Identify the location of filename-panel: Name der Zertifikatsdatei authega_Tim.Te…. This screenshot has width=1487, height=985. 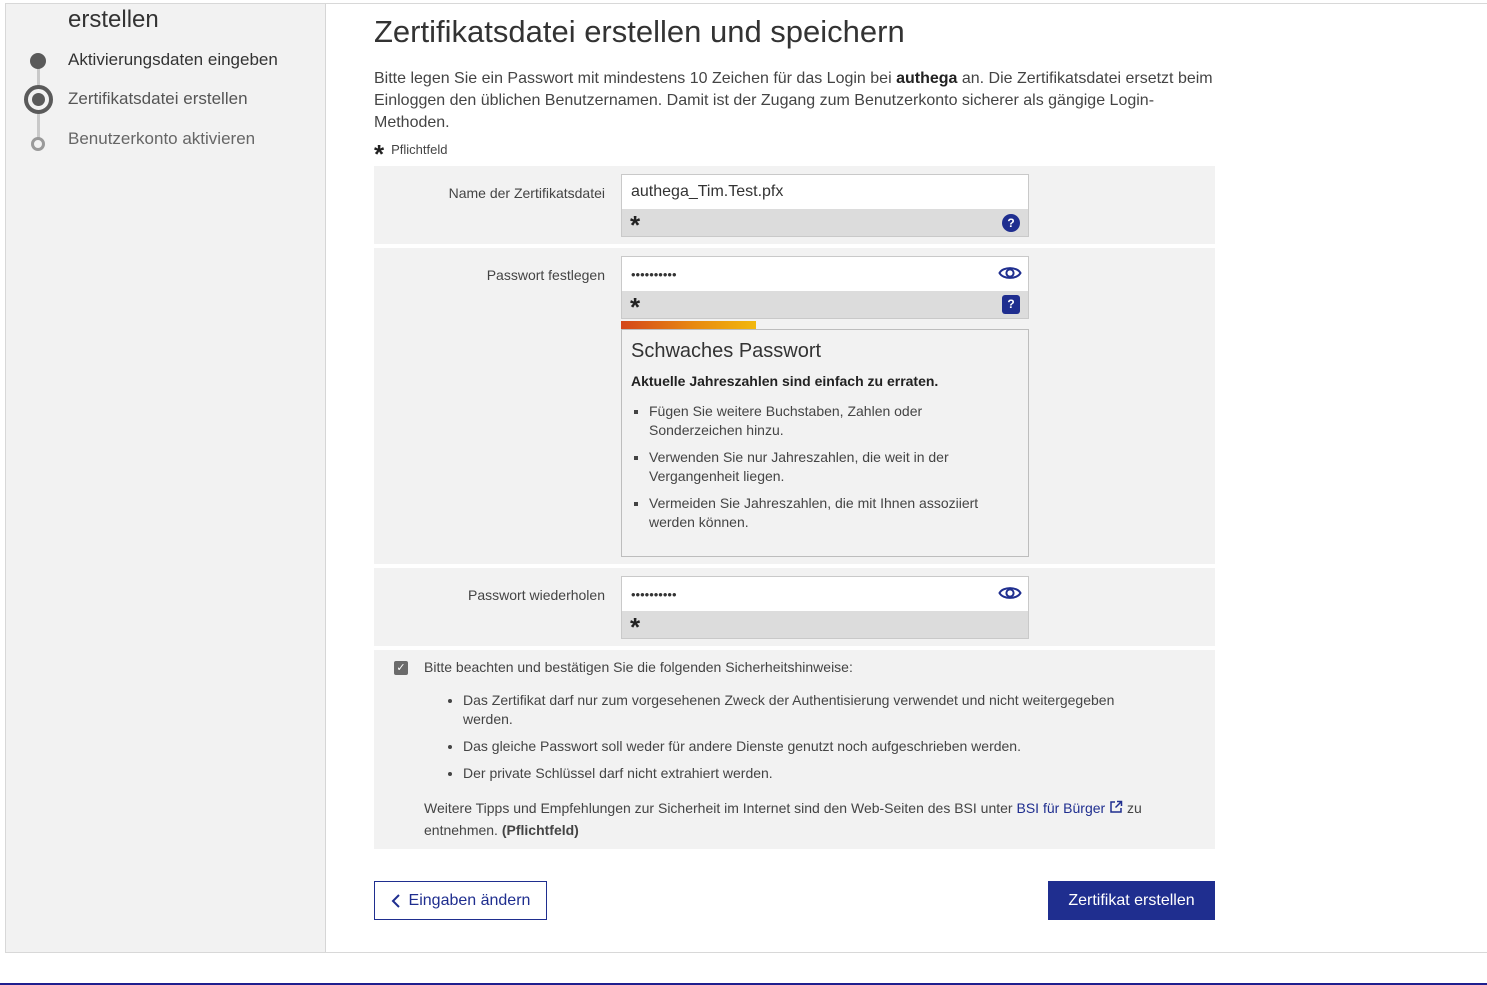
(794, 205).